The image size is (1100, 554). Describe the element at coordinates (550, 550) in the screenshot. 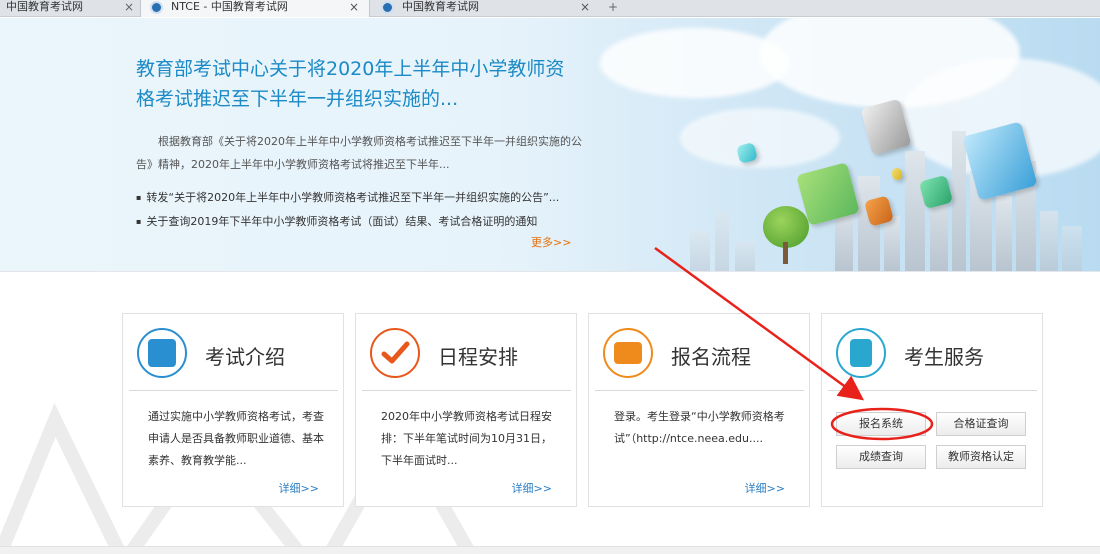

I see `page-bottom-bar` at that location.